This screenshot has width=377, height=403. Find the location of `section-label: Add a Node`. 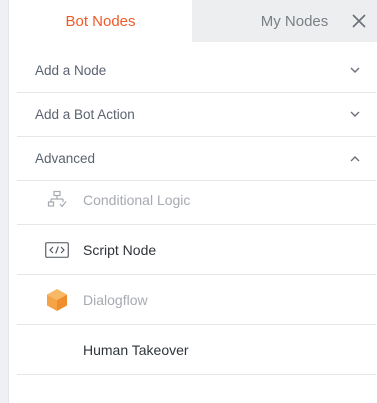

section-label: Add a Node is located at coordinates (71, 70).